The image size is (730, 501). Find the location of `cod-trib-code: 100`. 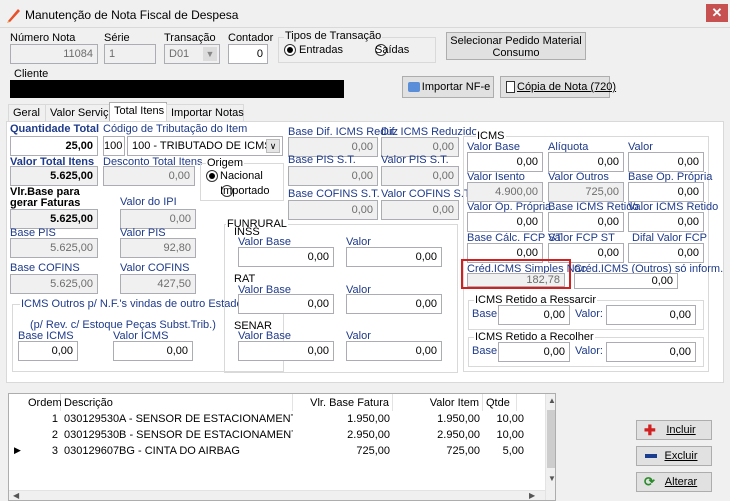

cod-trib-code: 100 is located at coordinates (114, 146).